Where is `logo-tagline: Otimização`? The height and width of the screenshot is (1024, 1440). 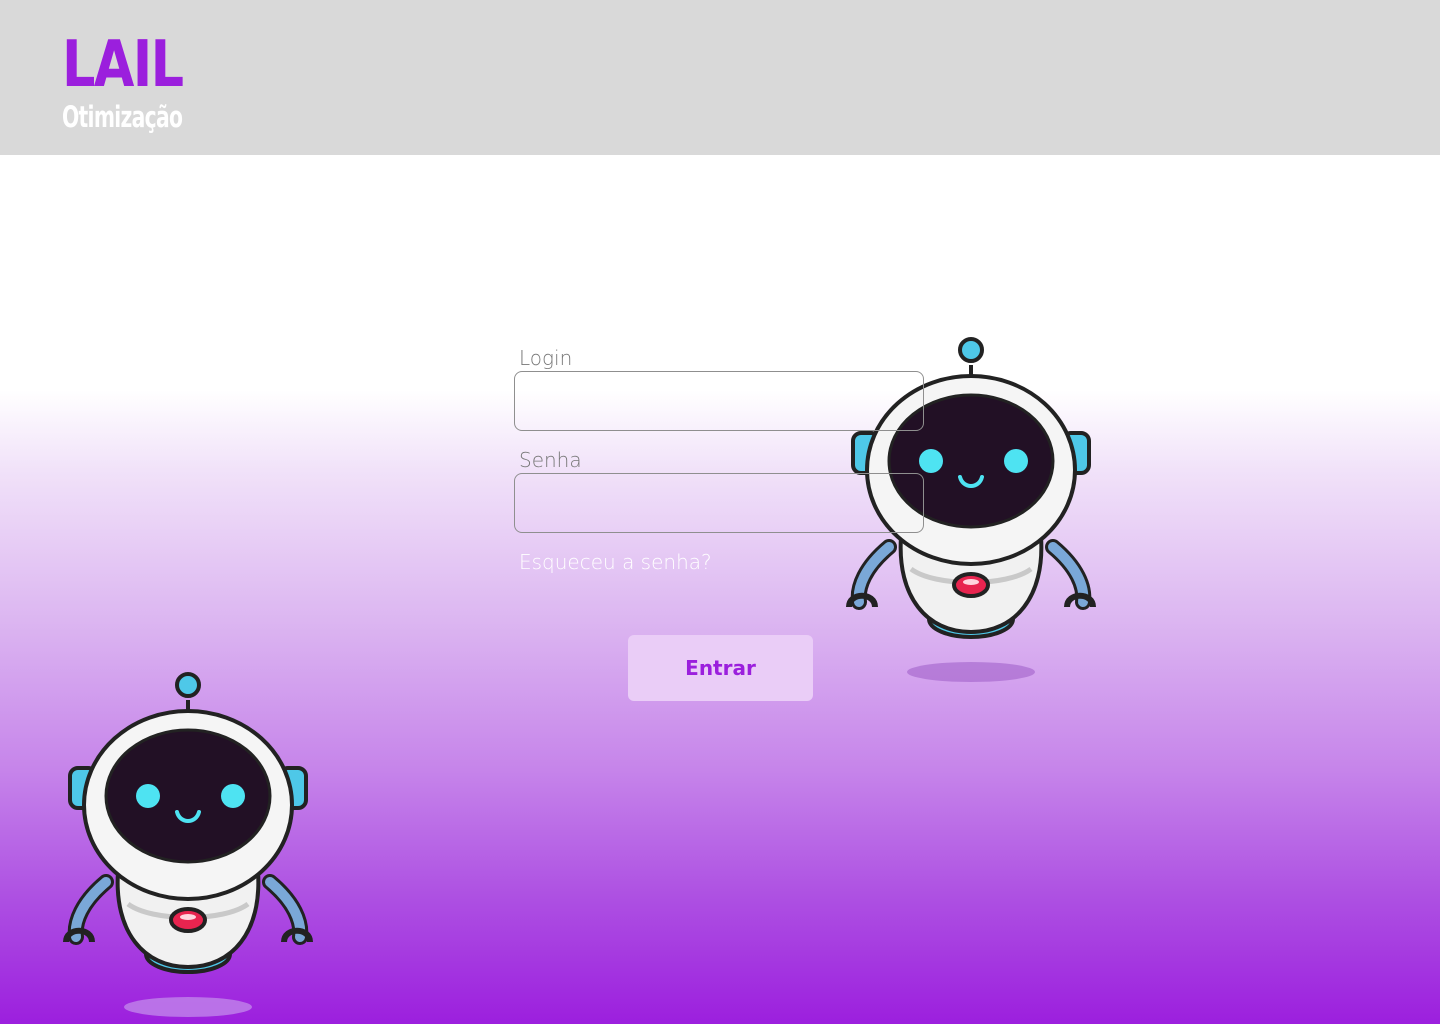
logo-tagline: Otimização is located at coordinates (122, 117).